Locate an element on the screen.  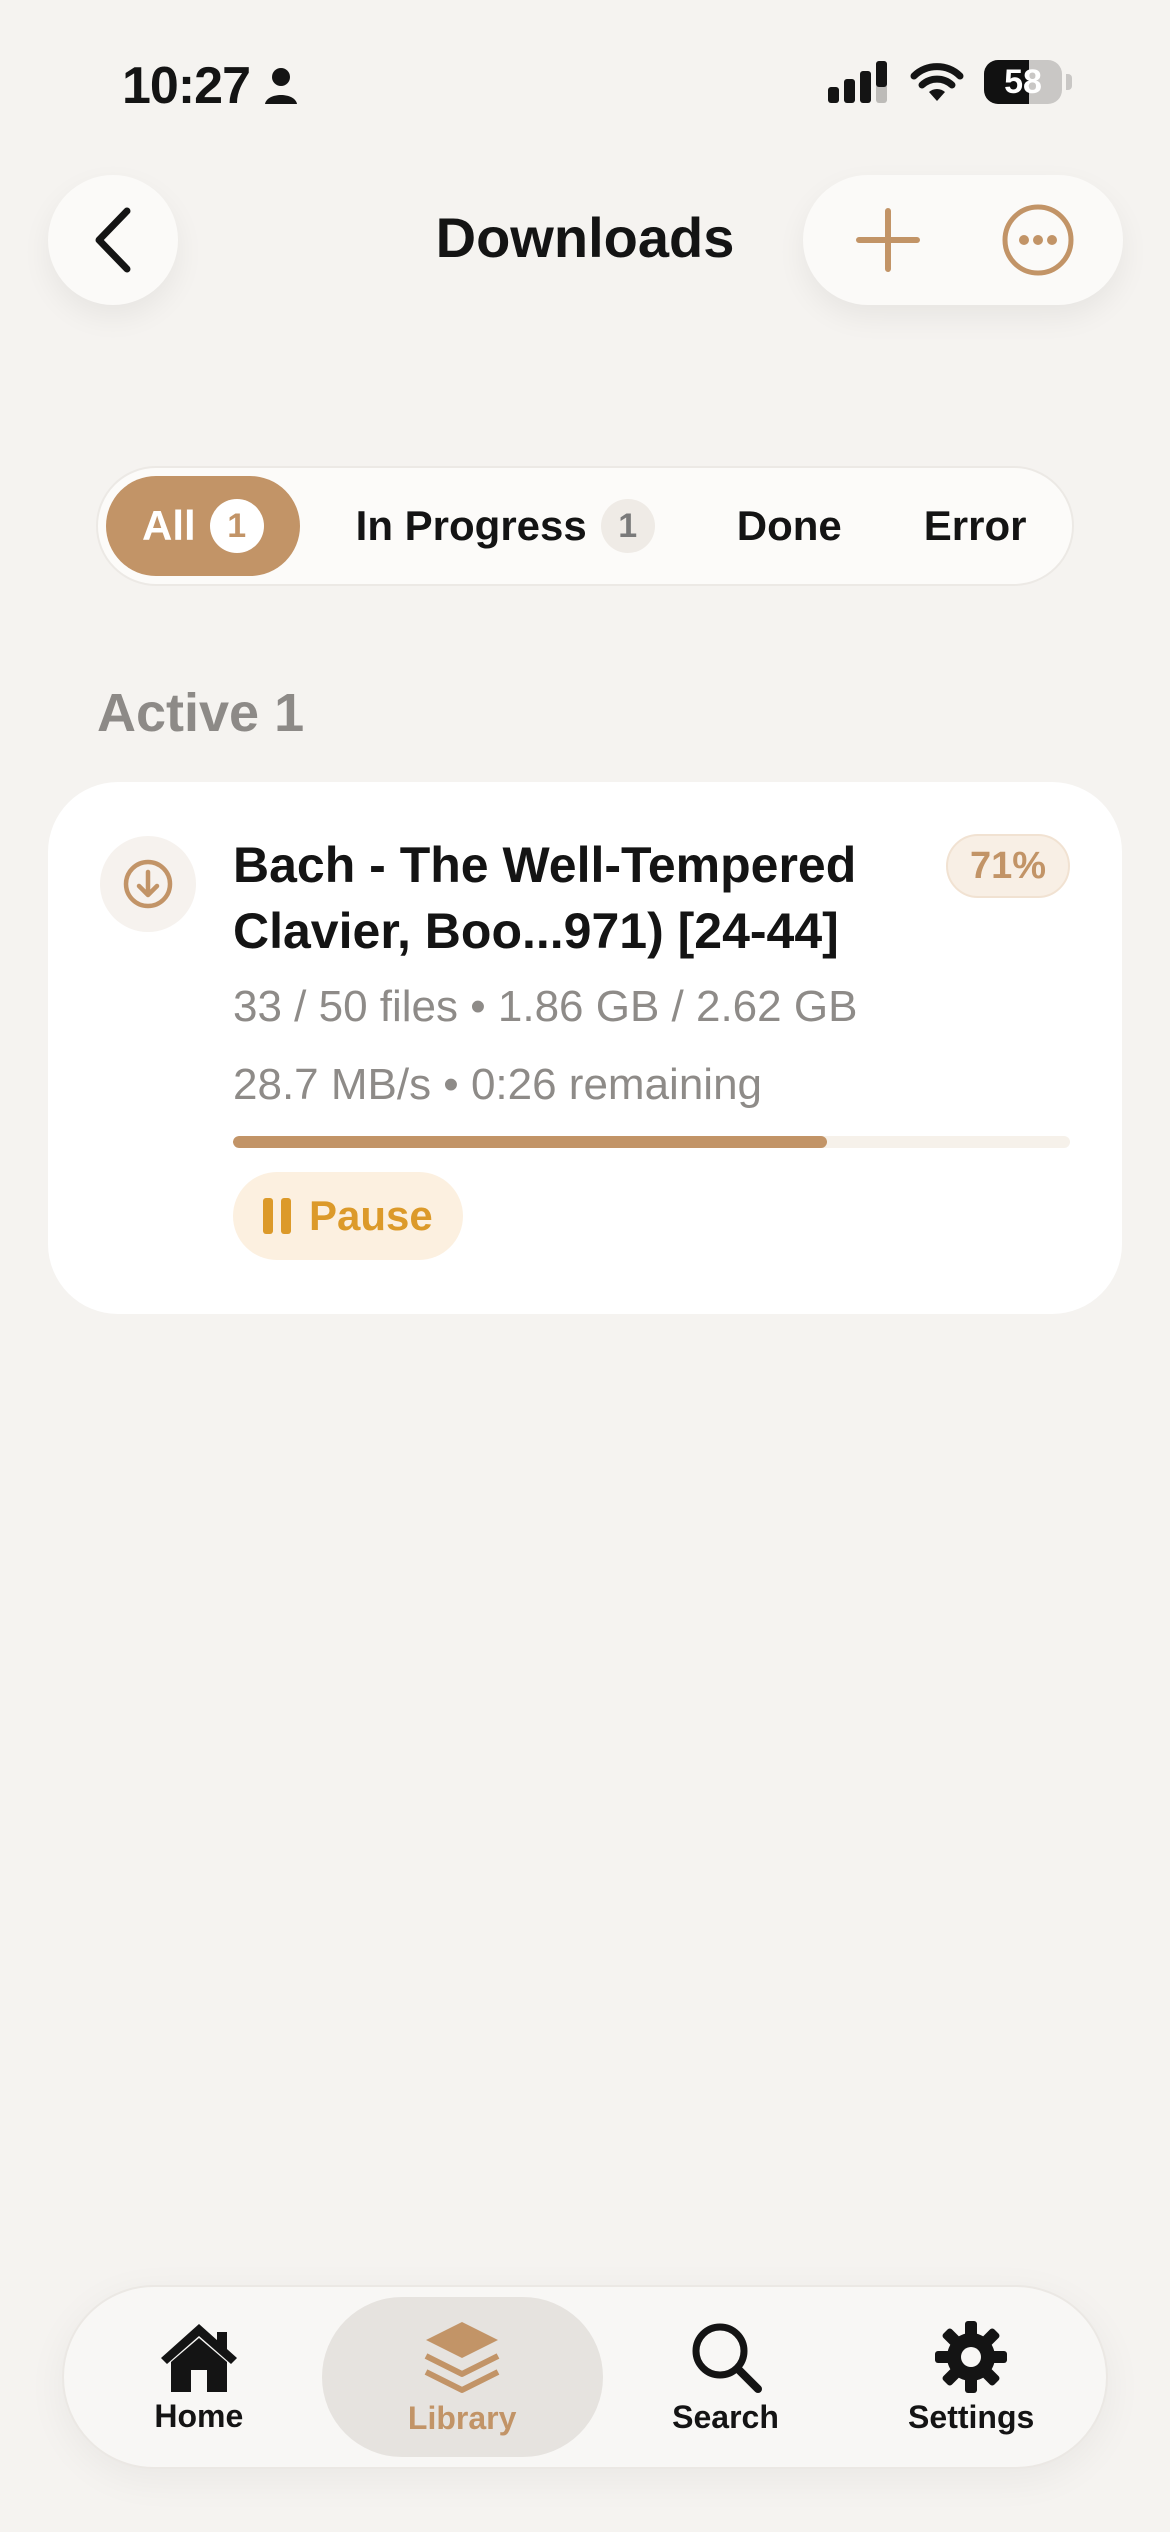
filter-tabs: All 1 In Progress 1 Done Error is located at coordinates (585, 526).